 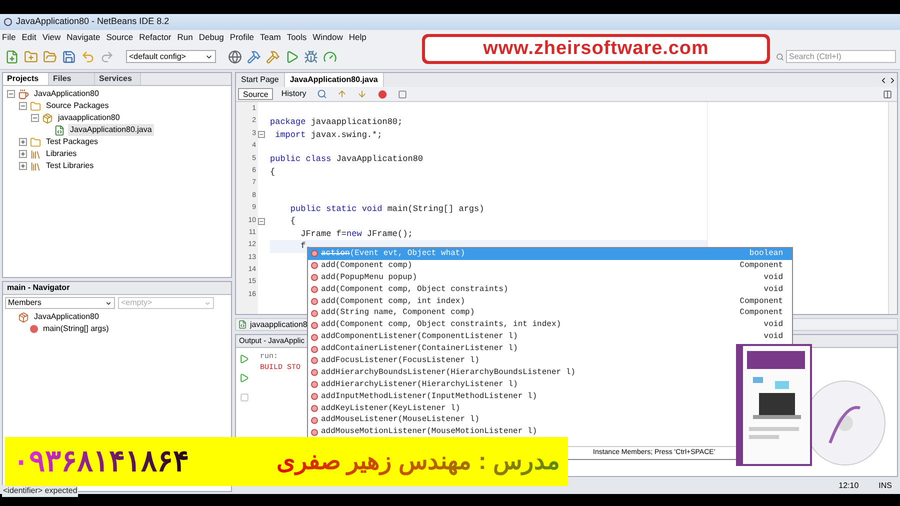 I want to click on code-line: public static void main(String[] args), so click(x=386, y=209).